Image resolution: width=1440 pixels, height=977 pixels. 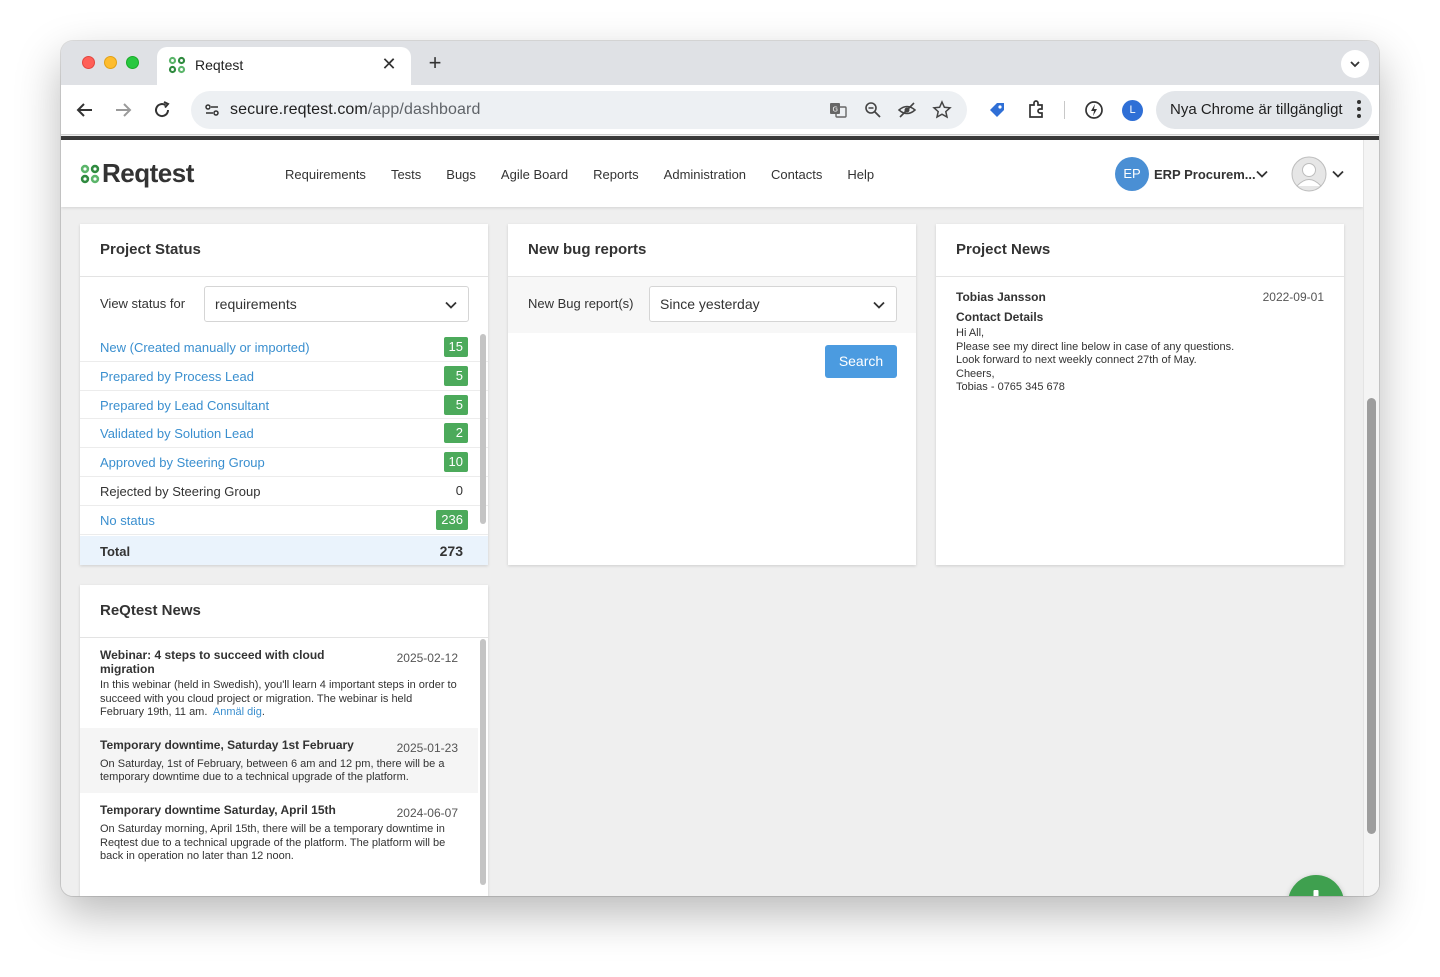 What do you see at coordinates (127, 520) in the screenshot?
I see `status-label: No status` at bounding box center [127, 520].